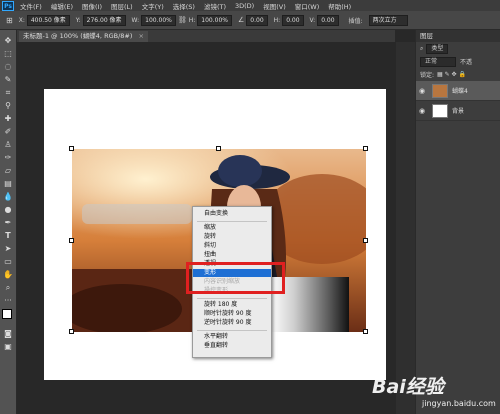 The height and width of the screenshot is (414, 500). Describe the element at coordinates (8, 66) in the screenshot. I see `lasso-tool-icon: ◌` at that location.